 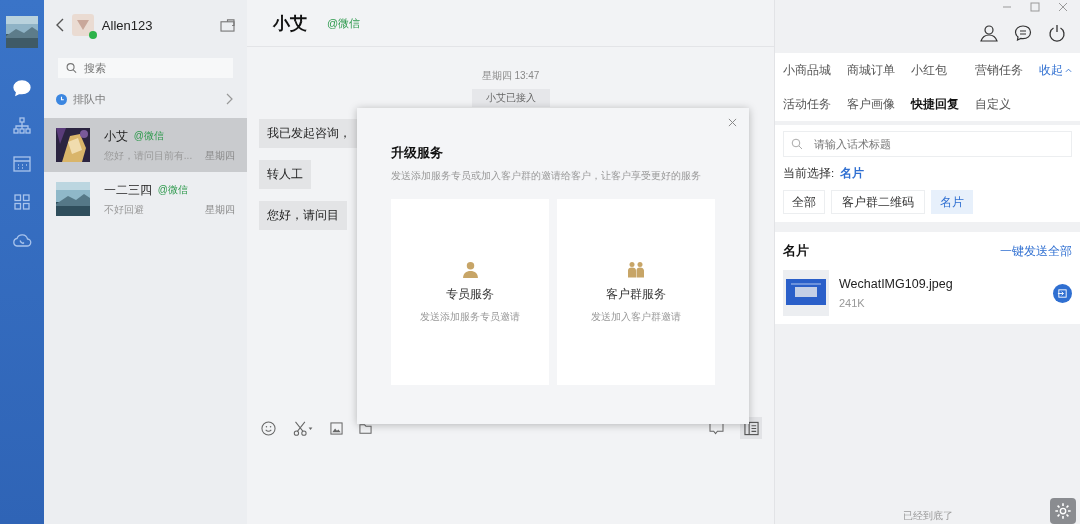 What do you see at coordinates (879, 104) in the screenshot?
I see `tab: 客户画像` at bounding box center [879, 104].